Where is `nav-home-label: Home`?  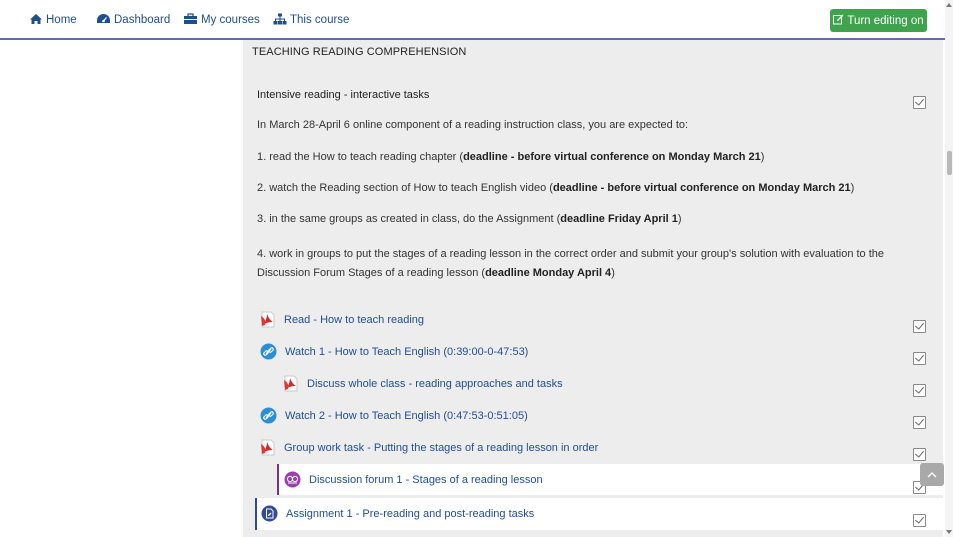
nav-home-label: Home is located at coordinates (61, 20).